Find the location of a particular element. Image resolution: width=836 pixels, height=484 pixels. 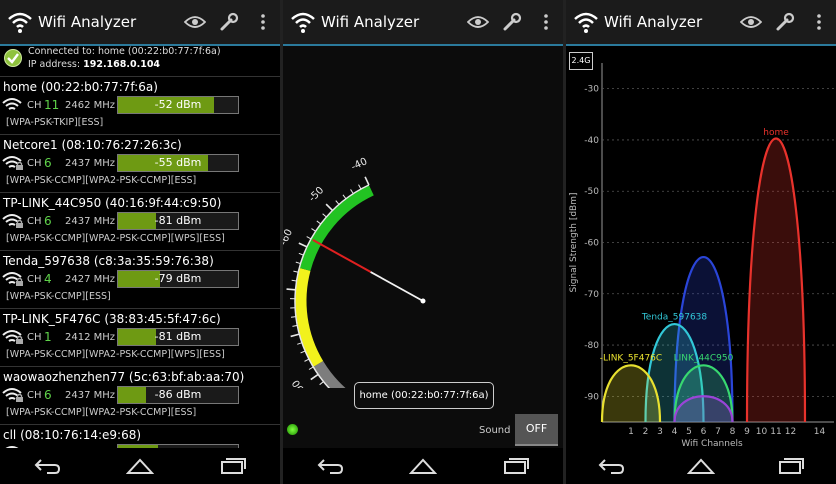

graph-y-tick-label: -60 is located at coordinates (591, 244).